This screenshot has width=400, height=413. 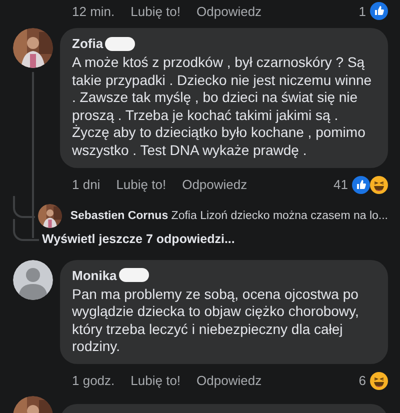 I want to click on comment-time: 1 godz., so click(x=93, y=380).